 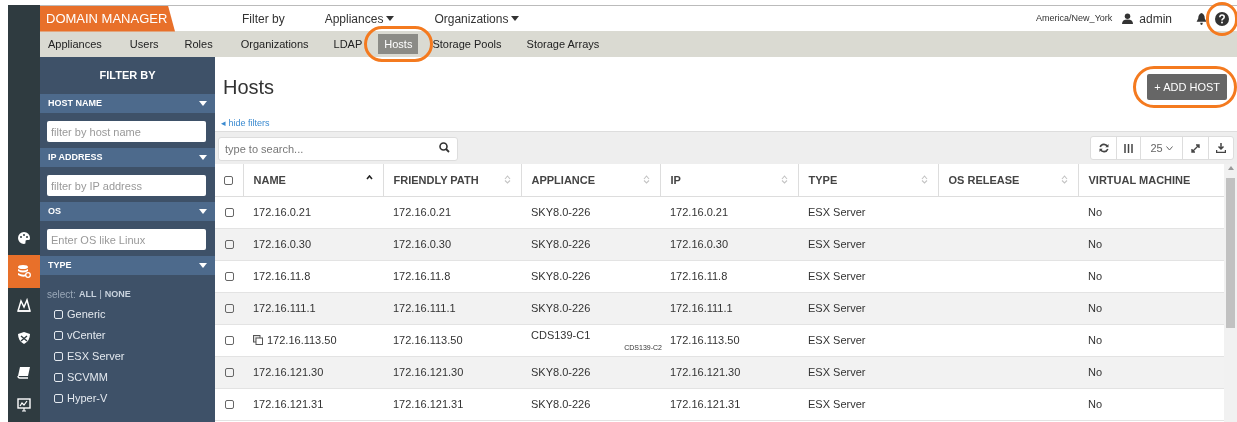 I want to click on expand-icon, so click(x=1195, y=148).